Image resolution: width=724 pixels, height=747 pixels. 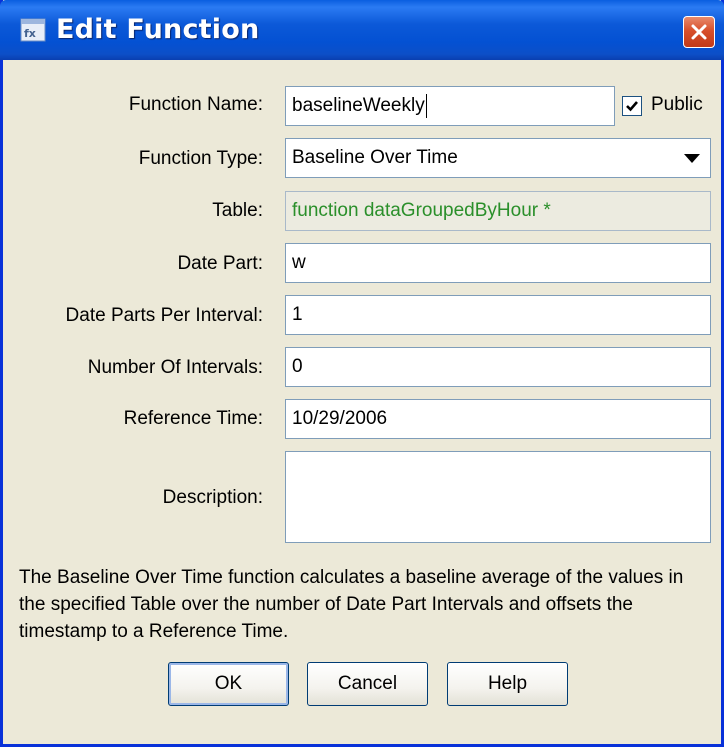 What do you see at coordinates (175, 367) in the screenshot?
I see `number-of-intervals-label: Number Of Intervals:` at bounding box center [175, 367].